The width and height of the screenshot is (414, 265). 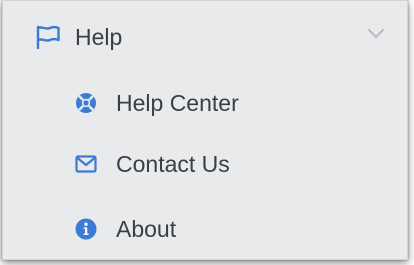 What do you see at coordinates (146, 229) in the screenshot?
I see `menu-item-label: About` at bounding box center [146, 229].